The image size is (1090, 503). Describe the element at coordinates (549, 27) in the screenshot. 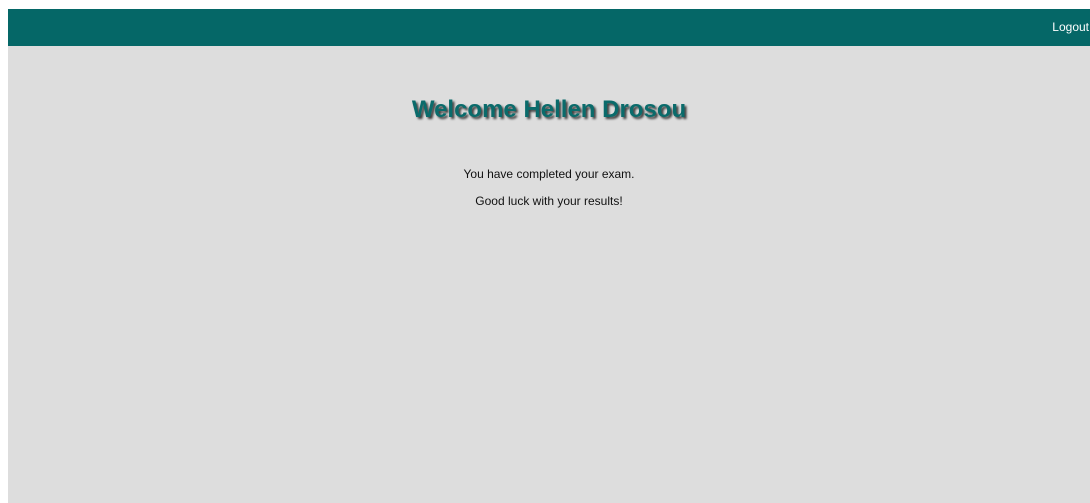

I see `top-navigation-bar: Logout` at that location.